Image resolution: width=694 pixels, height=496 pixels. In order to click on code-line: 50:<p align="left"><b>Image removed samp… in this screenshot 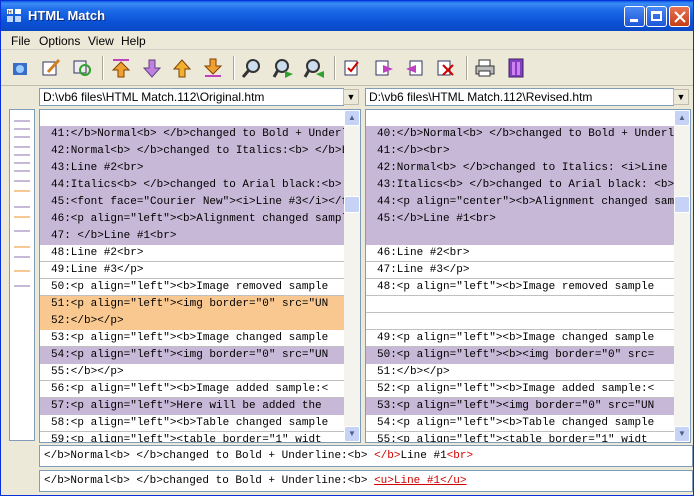, I will do `click(192, 287)`.